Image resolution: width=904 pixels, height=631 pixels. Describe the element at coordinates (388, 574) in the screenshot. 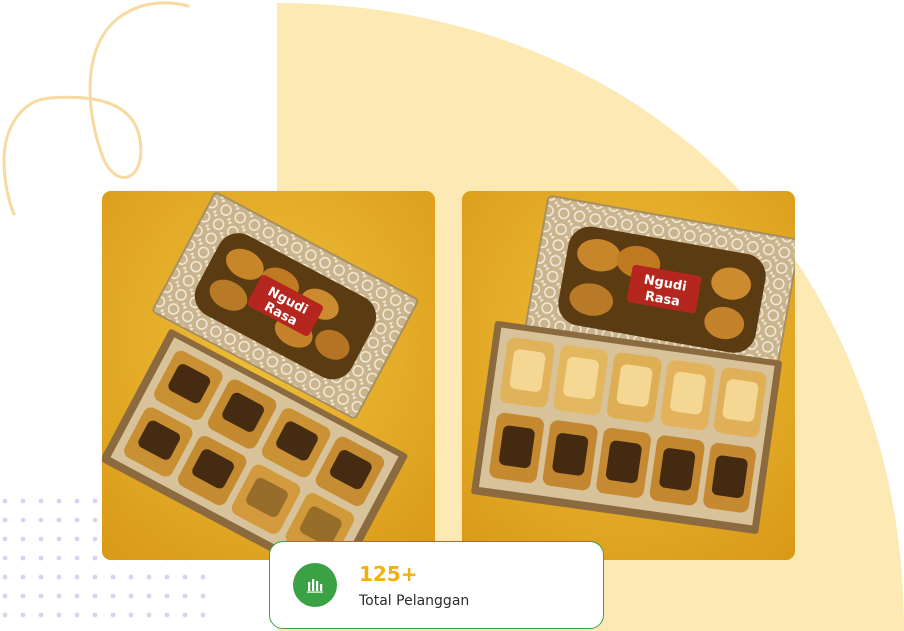

I see `stat-value: 125+` at that location.